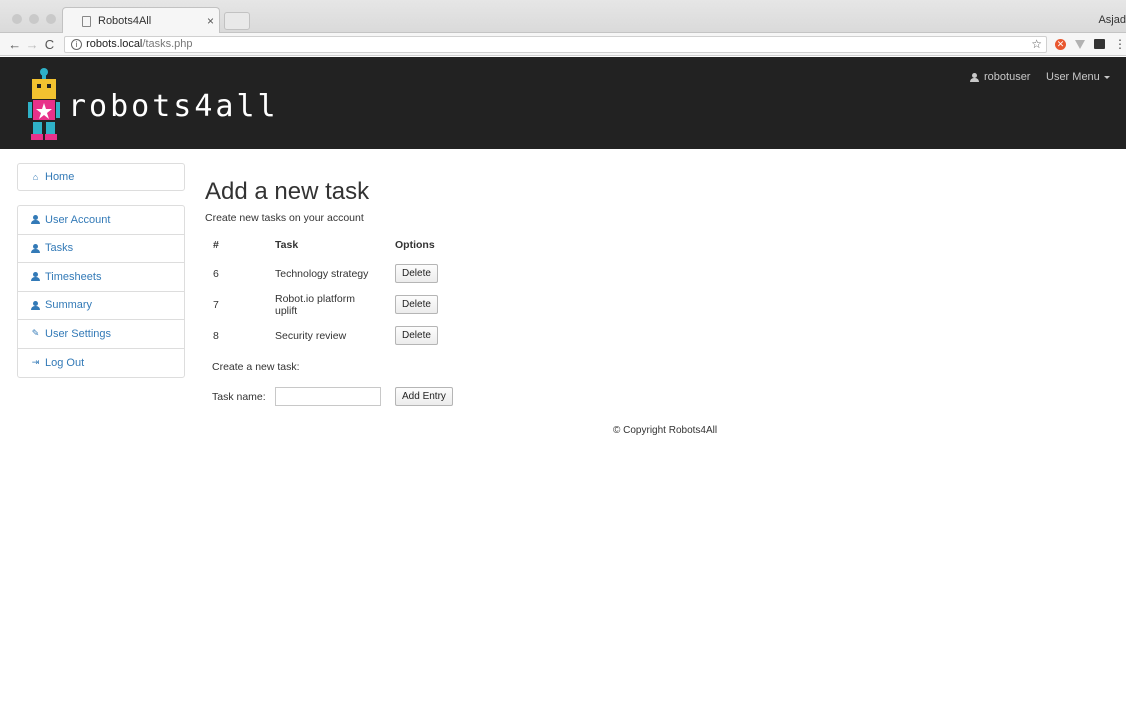  What do you see at coordinates (1007, 77) in the screenshot?
I see `username-label: robotuser` at bounding box center [1007, 77].